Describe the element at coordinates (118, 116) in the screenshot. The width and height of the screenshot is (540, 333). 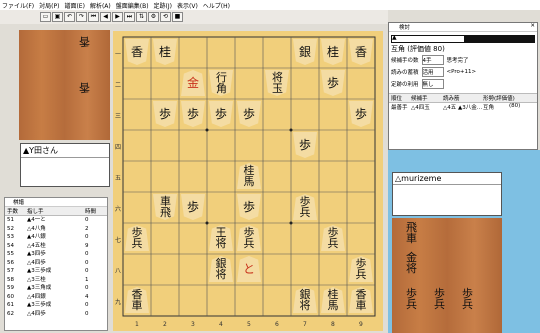
I see `rank-label: 三` at that location.